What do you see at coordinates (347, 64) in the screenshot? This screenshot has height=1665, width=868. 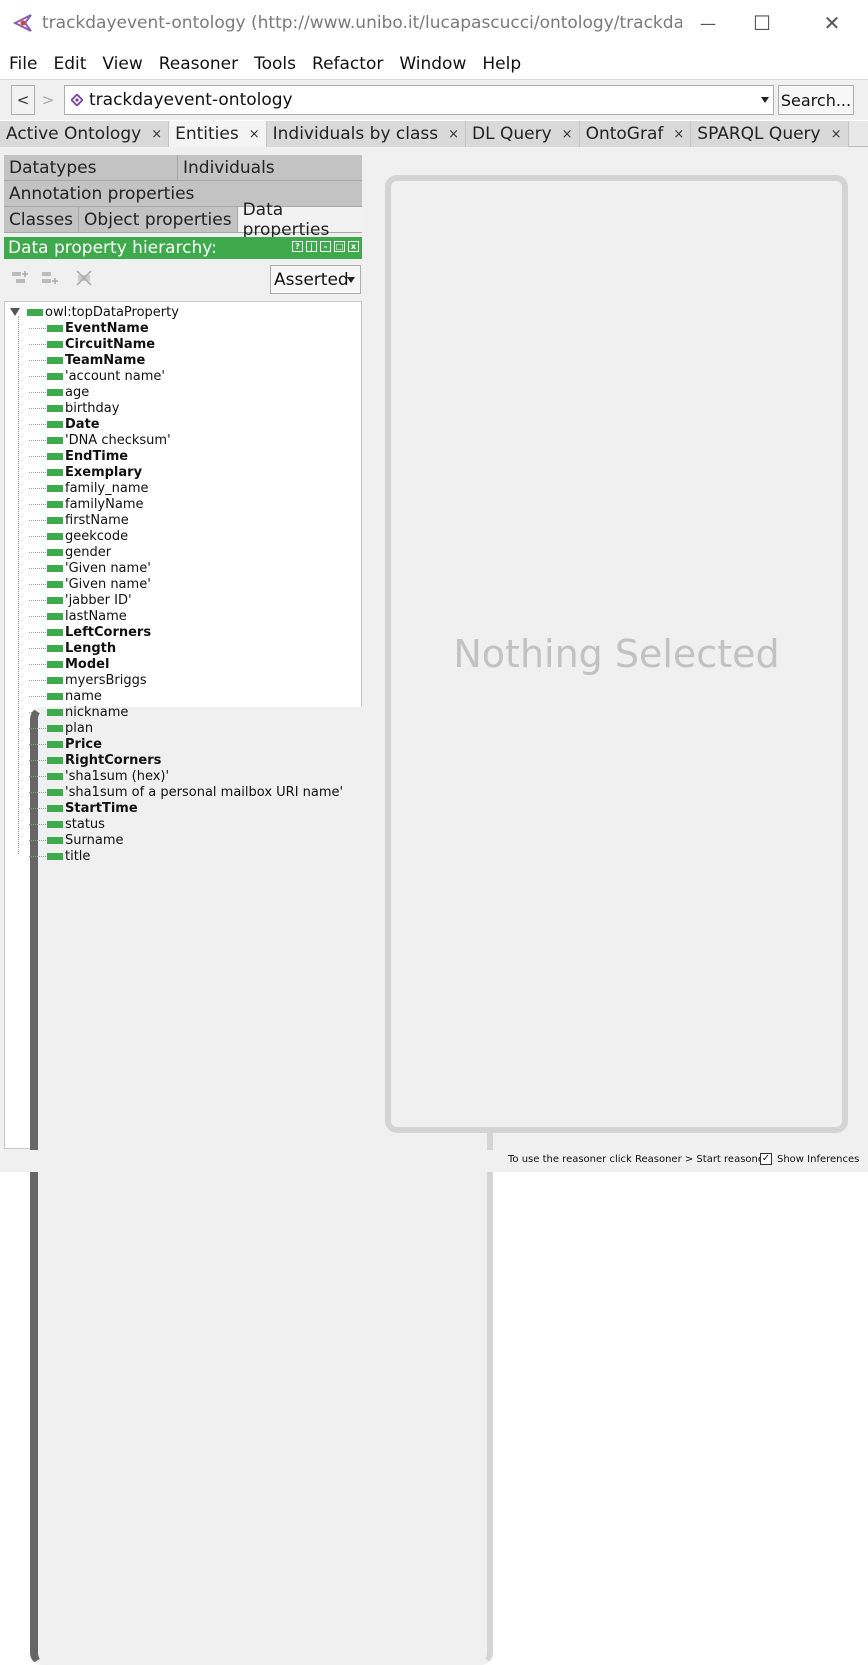 I see `menu-refactor: Refactor` at bounding box center [347, 64].